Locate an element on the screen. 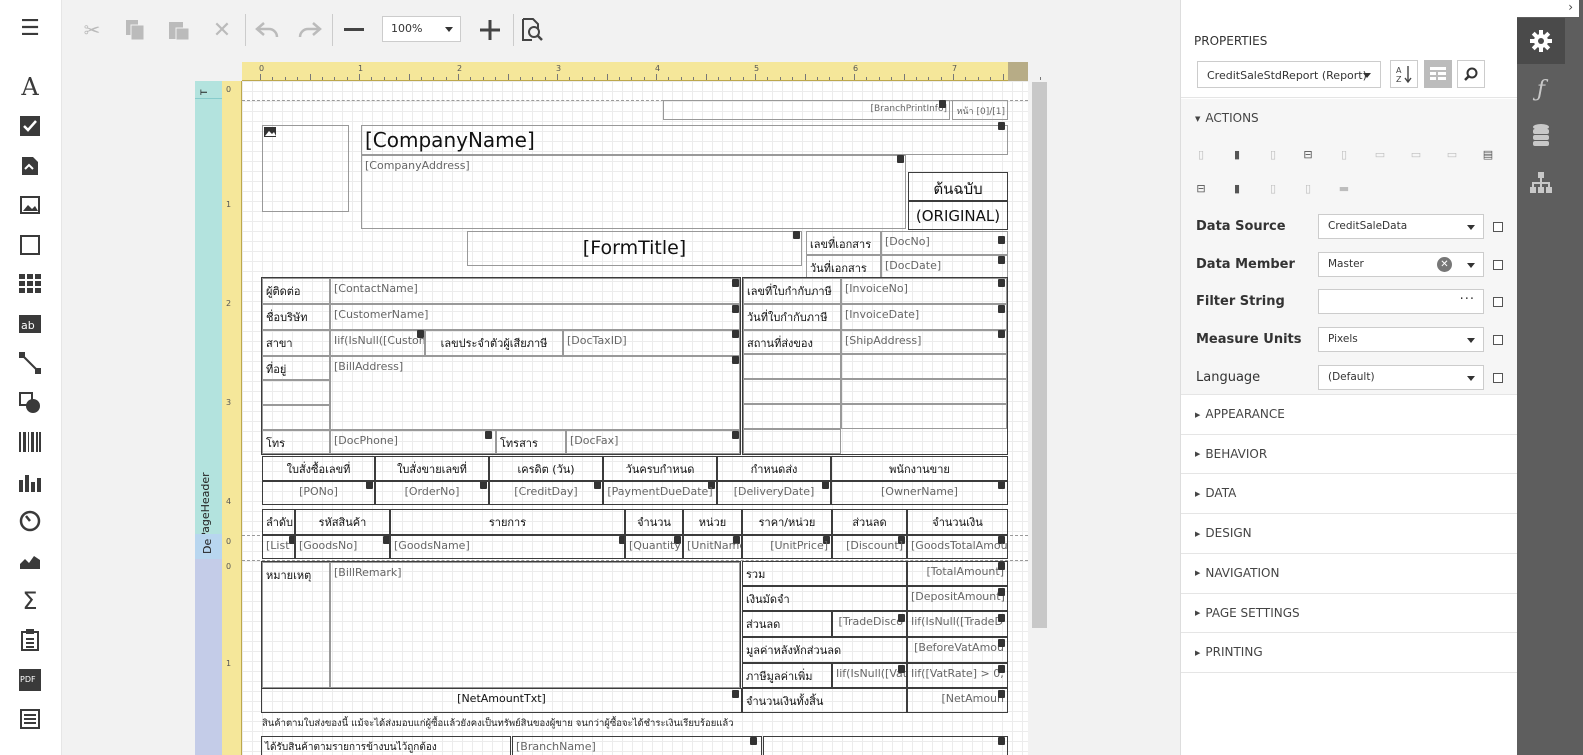 The image size is (1583, 755). original-en-label: (ORIGINAL) is located at coordinates (958, 215).